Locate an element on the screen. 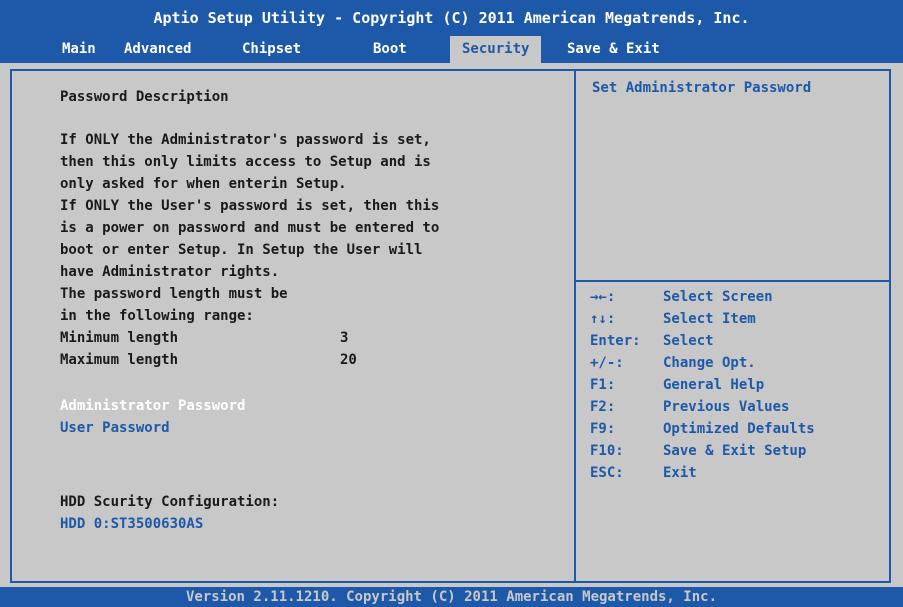 The width and height of the screenshot is (903, 607). key-help-row: F2: Previous Values is located at coordinates (702, 407).